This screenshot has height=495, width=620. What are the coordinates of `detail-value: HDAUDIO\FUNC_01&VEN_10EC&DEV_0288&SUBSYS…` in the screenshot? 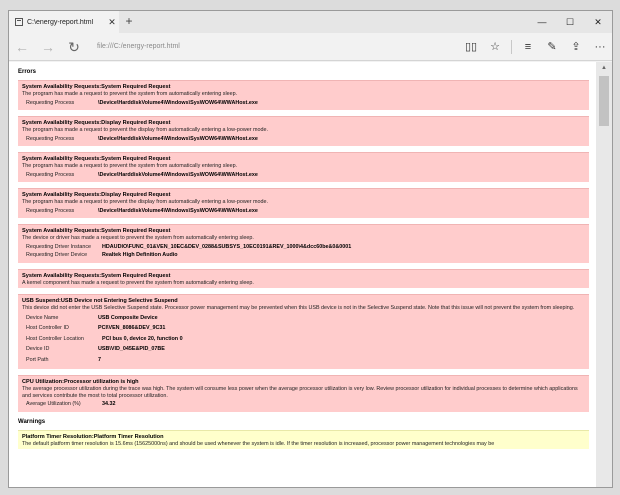 It's located at (227, 246).